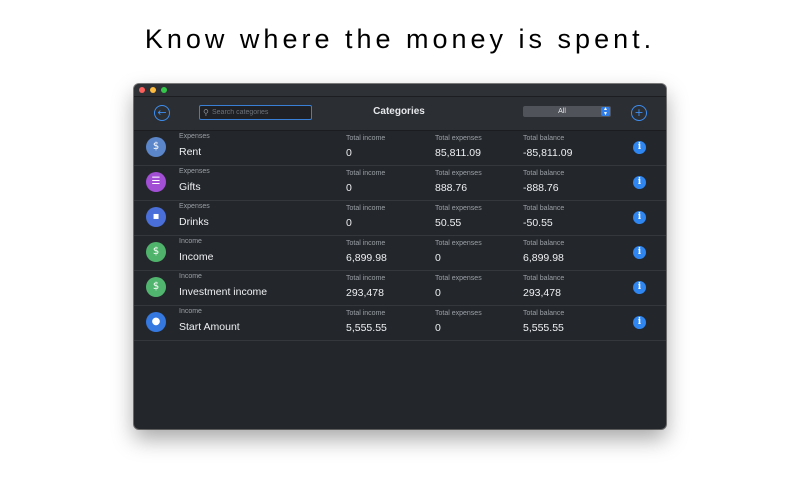  Describe the element at coordinates (156, 217) in the screenshot. I see `drink-cup-icon: ▪` at that location.